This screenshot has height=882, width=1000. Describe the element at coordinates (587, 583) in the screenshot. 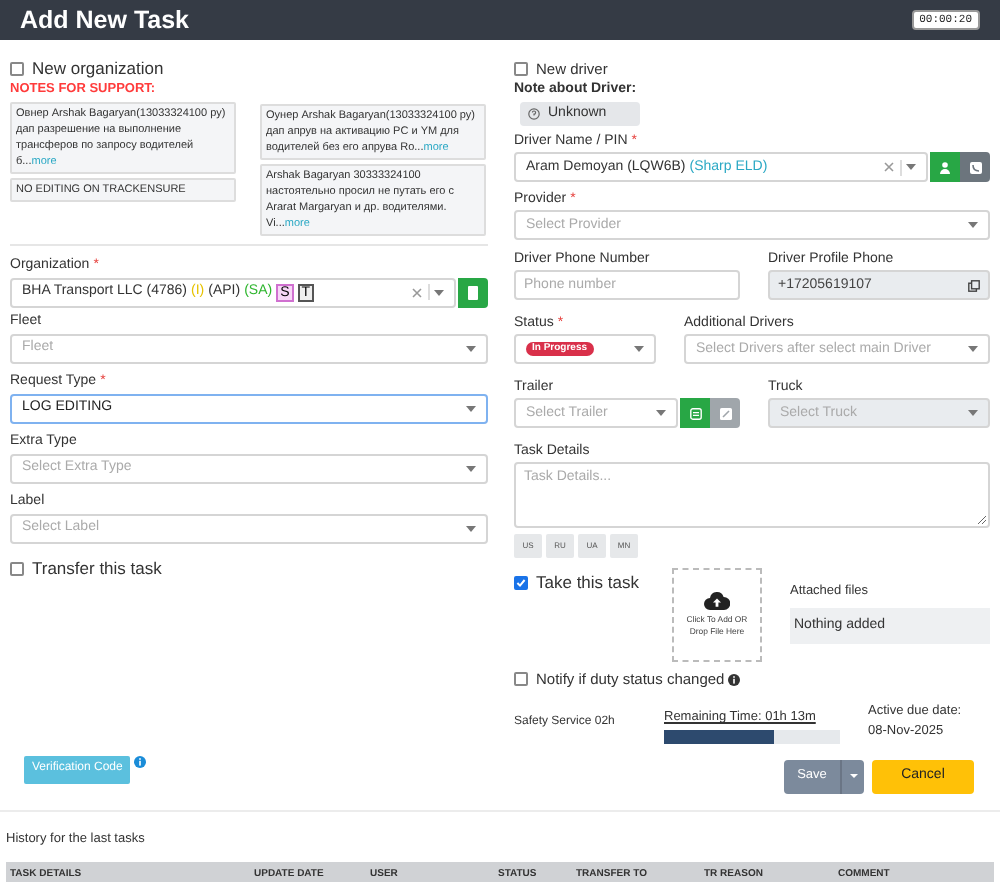

I see `checkbox-label: Take this task` at that location.